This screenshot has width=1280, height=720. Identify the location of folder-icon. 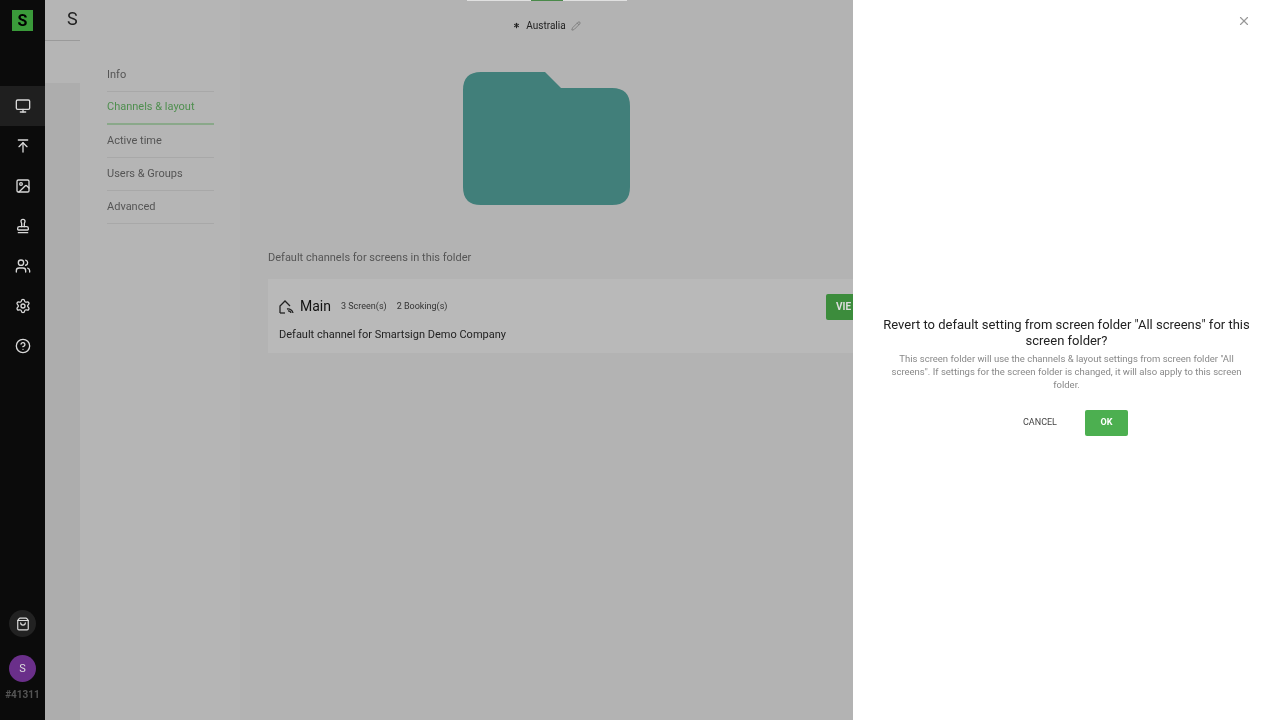
(546, 138).